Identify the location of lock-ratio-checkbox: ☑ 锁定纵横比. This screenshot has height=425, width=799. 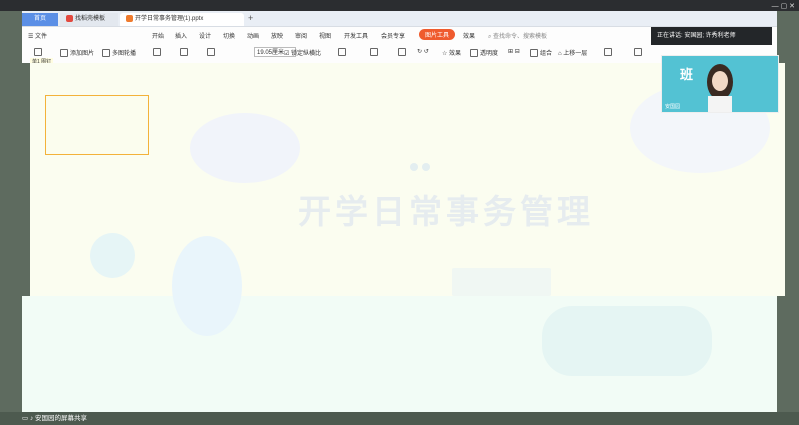
(302, 52).